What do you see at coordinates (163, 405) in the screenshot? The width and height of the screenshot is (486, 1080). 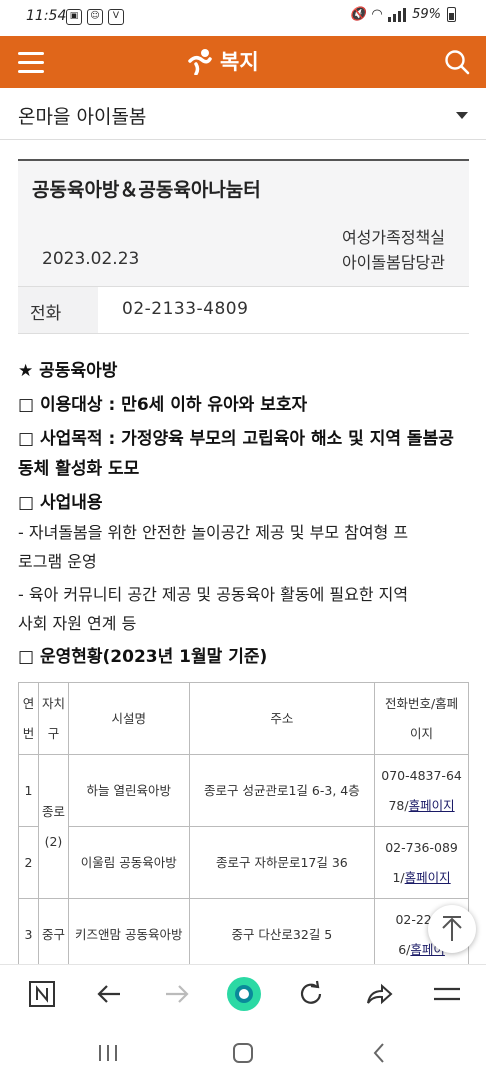 I see `target-line: □ 이용대상 : 만6세 이하 유아와 보호자` at bounding box center [163, 405].